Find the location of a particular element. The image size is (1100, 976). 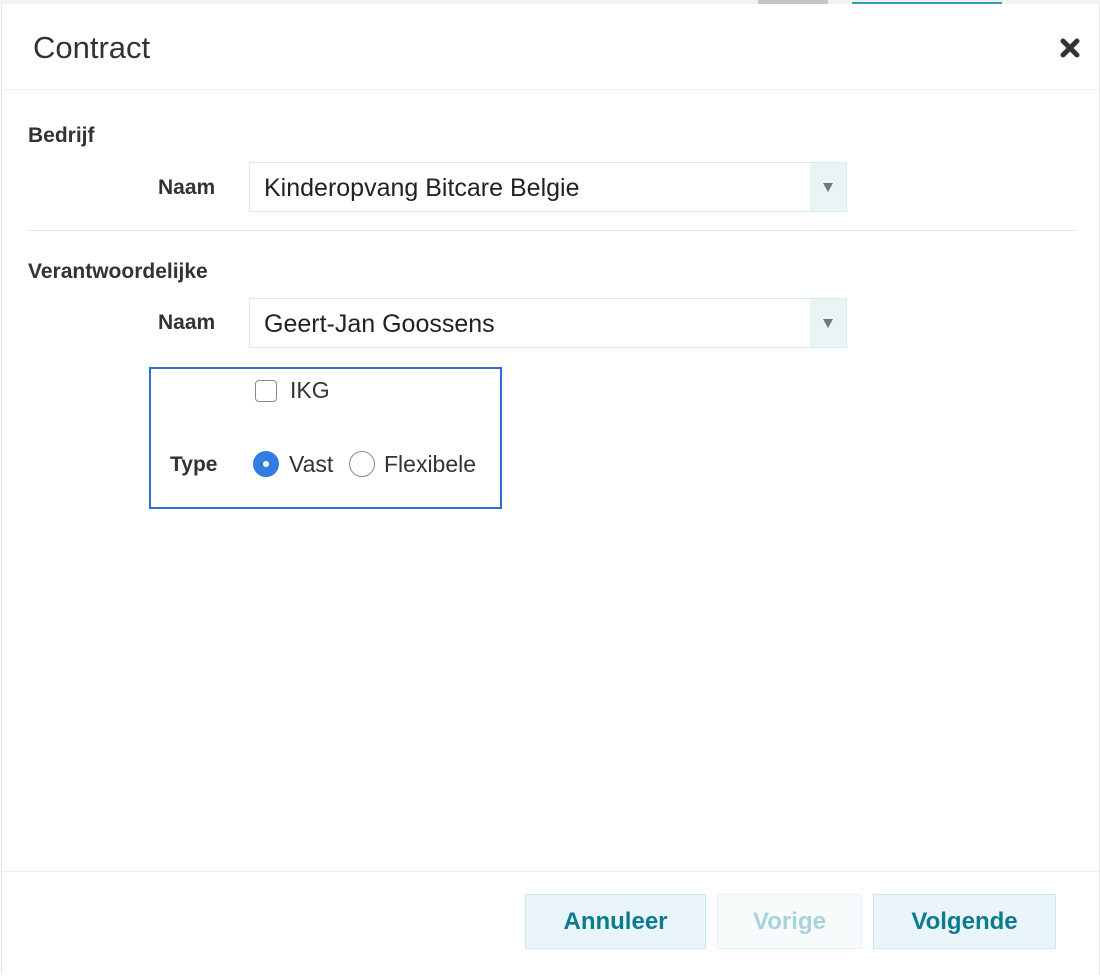

company-name-label: Naam is located at coordinates (187, 187).